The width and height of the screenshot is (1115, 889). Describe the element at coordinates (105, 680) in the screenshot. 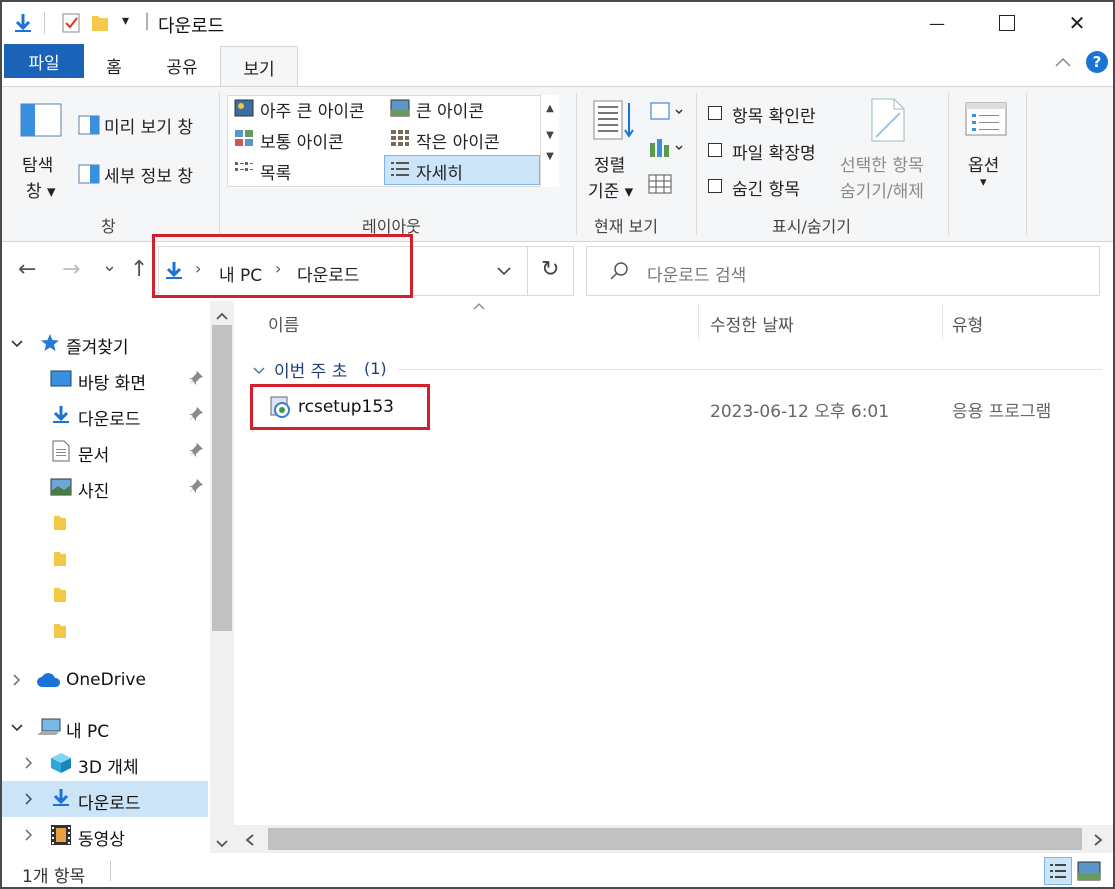

I see `sidebar-item-onedrive: OneDrive` at that location.